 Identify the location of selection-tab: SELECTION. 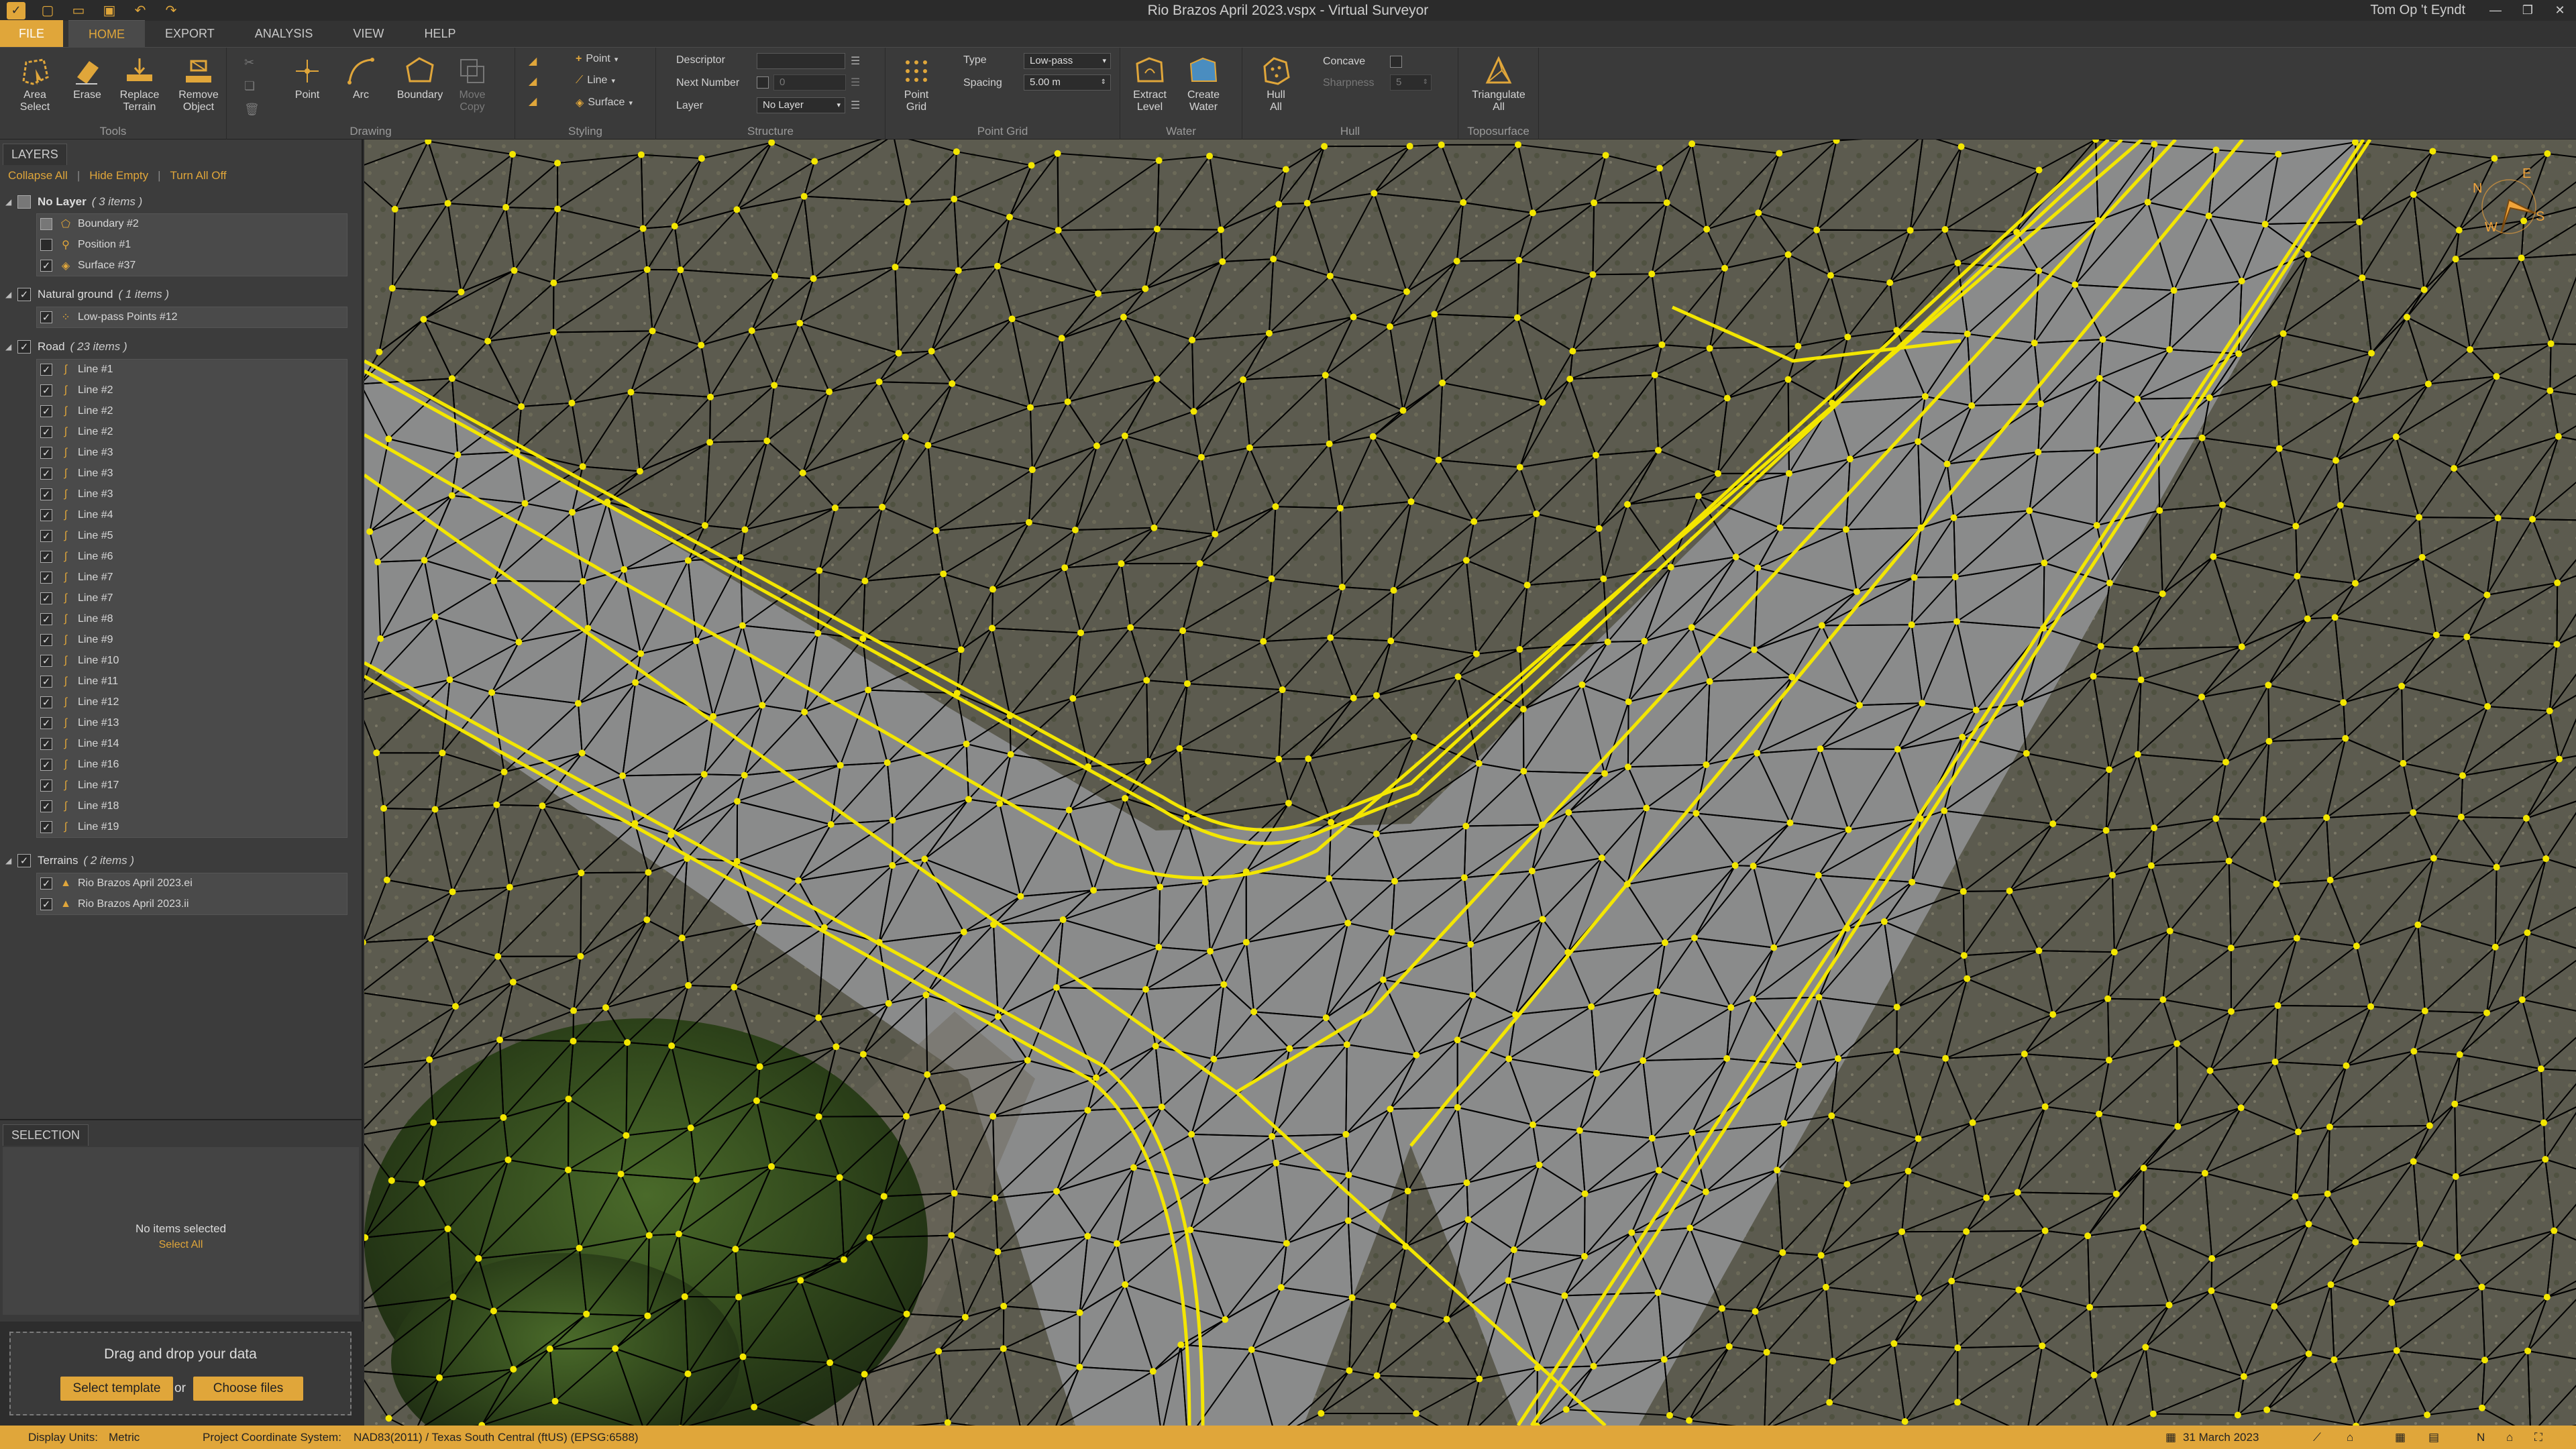
(46, 1135).